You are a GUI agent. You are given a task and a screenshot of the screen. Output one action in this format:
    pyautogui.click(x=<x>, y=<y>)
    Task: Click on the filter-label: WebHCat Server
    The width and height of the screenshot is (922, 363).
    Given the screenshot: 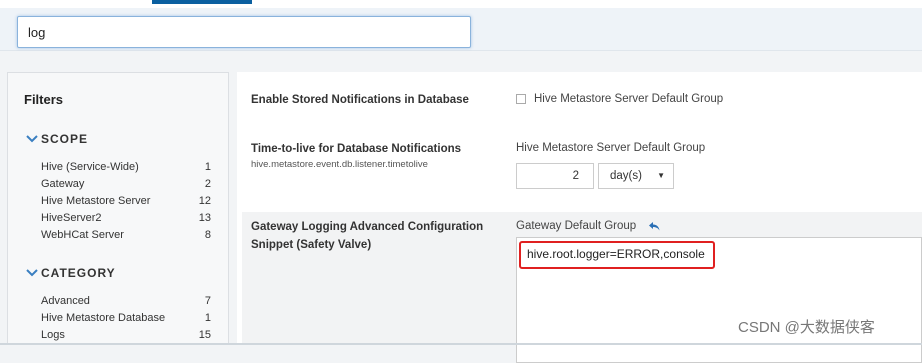 What is the action you would take?
    pyautogui.click(x=82, y=235)
    